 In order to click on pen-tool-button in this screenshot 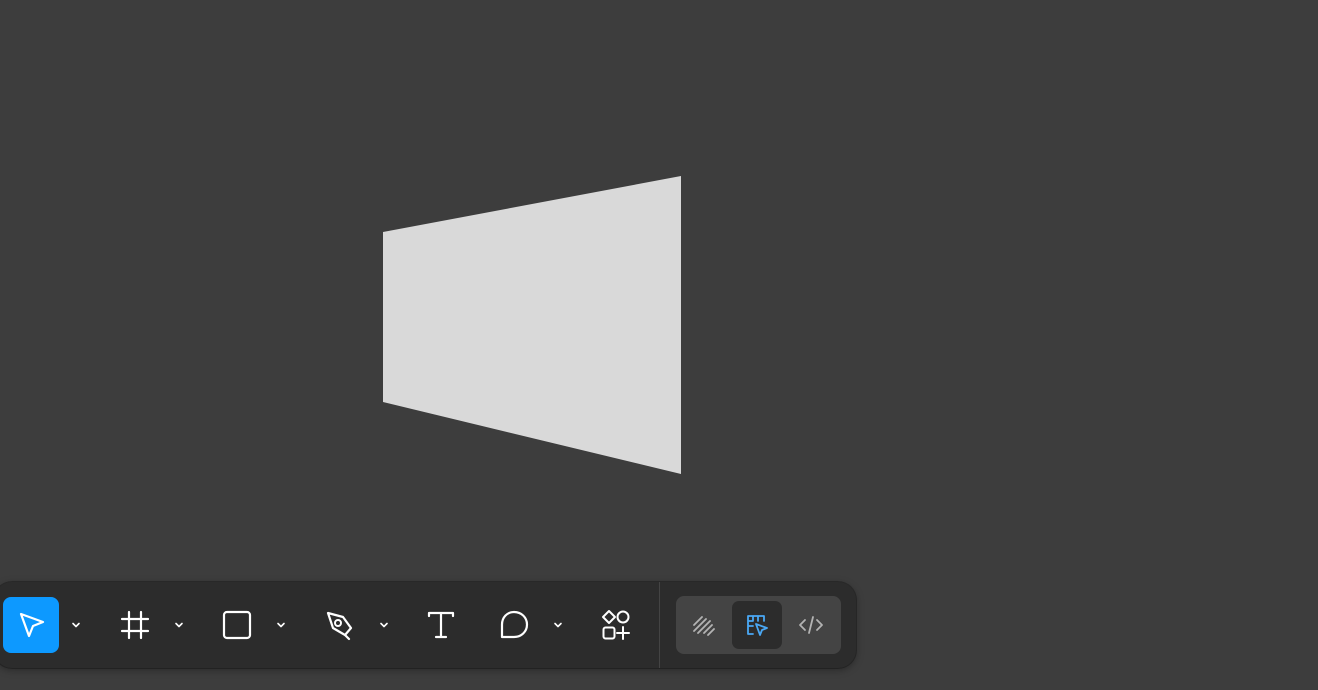, I will do `click(340, 625)`.